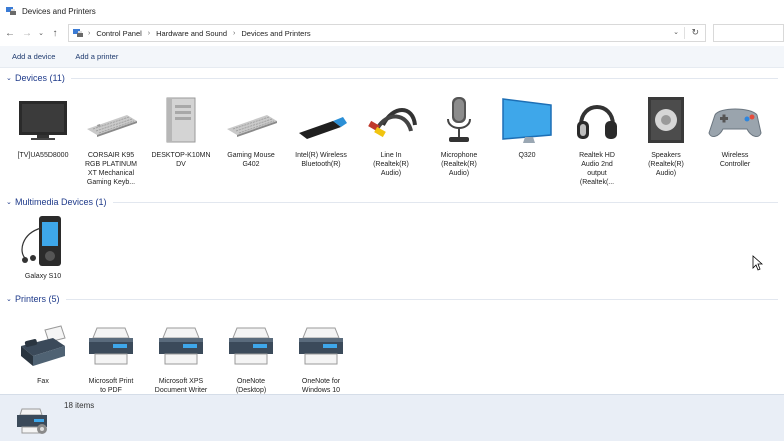  Describe the element at coordinates (459, 164) in the screenshot. I see `device-label: Microphone (Realtek(R) Audio)` at that location.